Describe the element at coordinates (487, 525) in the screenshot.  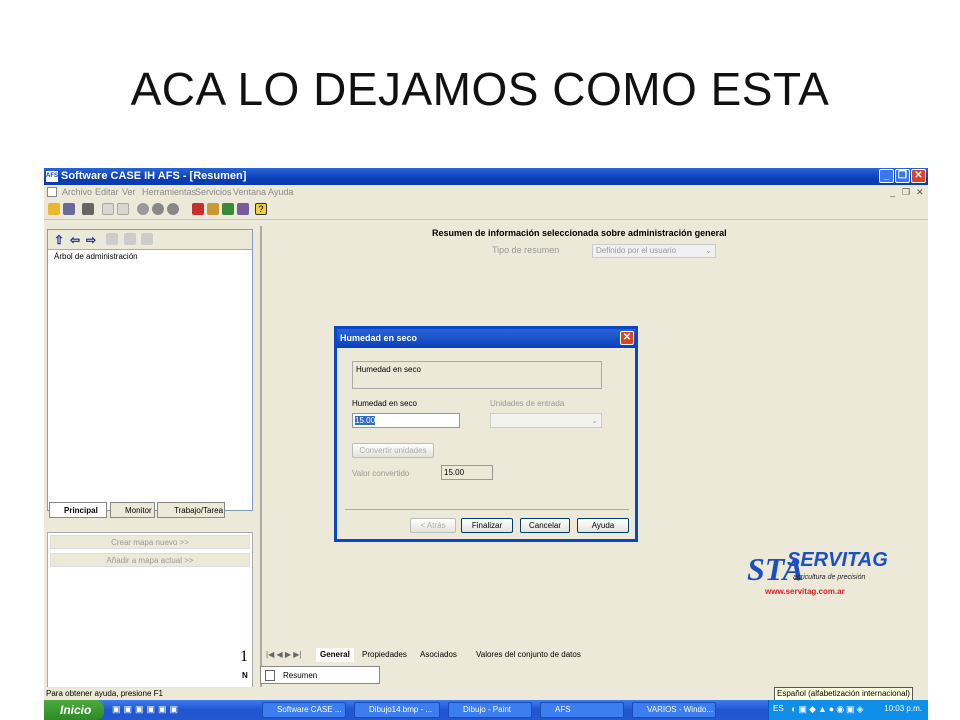
I see `finish-button: Finalizar` at that location.